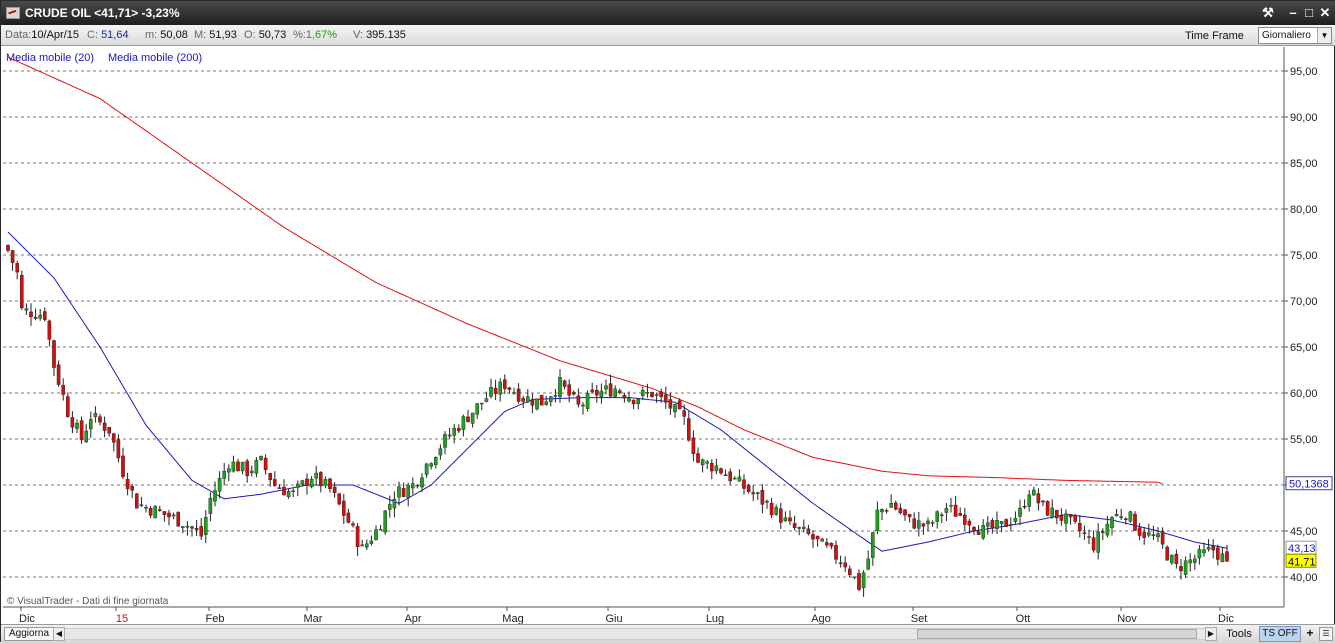 The height and width of the screenshot is (643, 1335). Describe the element at coordinates (1304, 256) in the screenshot. I see `y-tick-label: 75,00` at that location.